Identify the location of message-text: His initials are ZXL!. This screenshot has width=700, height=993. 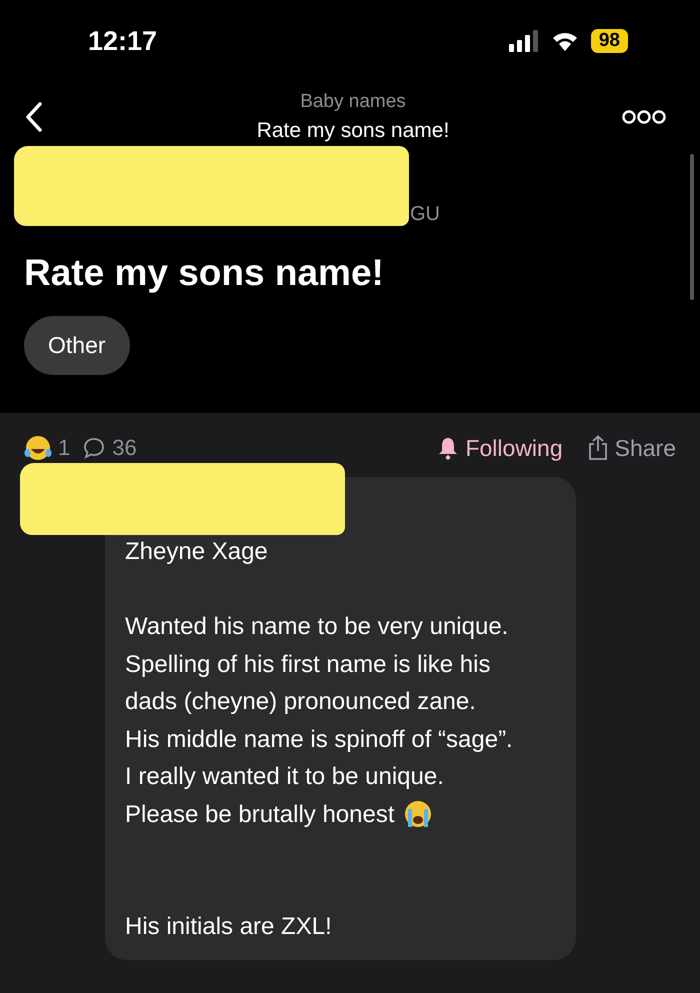
(228, 927).